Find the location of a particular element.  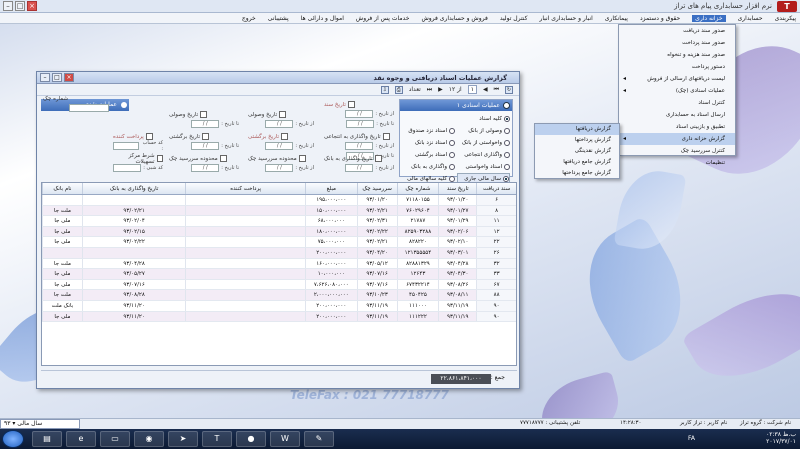

col-payer: پرداخت کننده is located at coordinates (244, 188).